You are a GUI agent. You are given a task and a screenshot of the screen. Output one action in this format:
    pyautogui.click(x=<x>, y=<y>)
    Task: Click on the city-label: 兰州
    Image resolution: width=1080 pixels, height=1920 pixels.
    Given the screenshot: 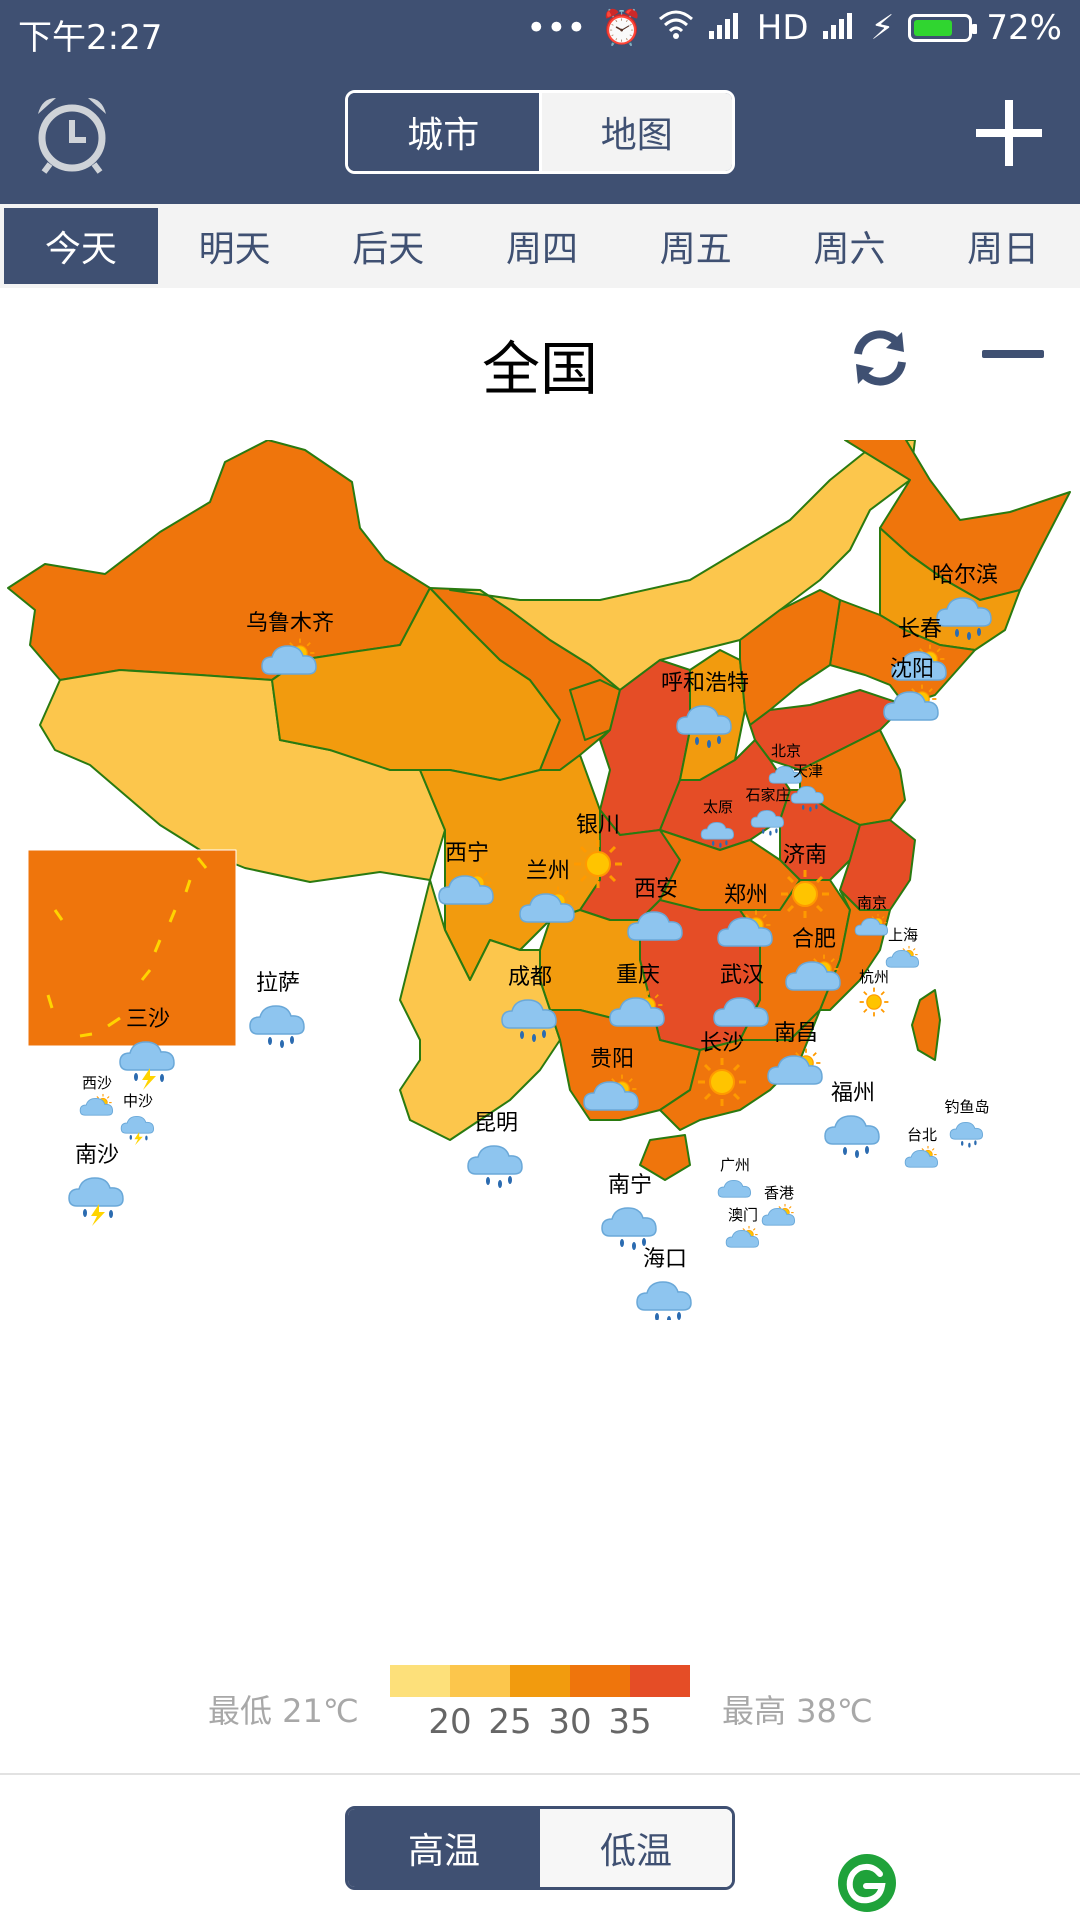 What is the action you would take?
    pyautogui.click(x=548, y=871)
    